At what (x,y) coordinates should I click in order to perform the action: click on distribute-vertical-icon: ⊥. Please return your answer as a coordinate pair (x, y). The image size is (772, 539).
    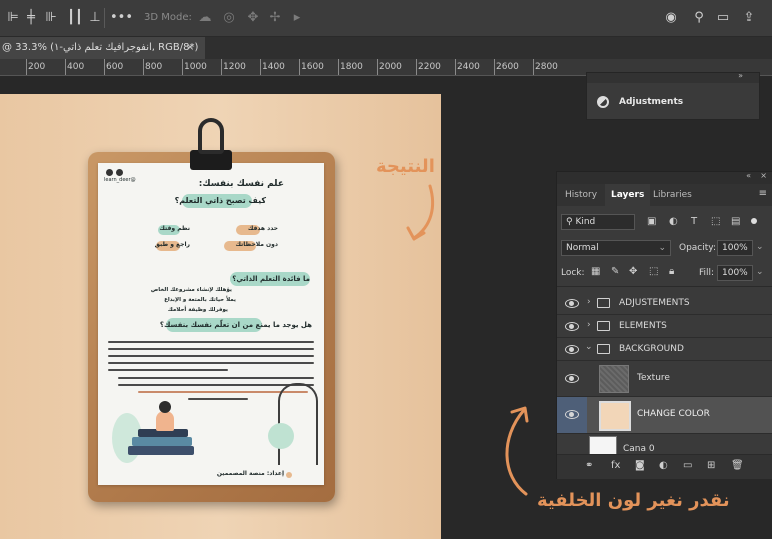
    Looking at the image, I should click on (95, 18).